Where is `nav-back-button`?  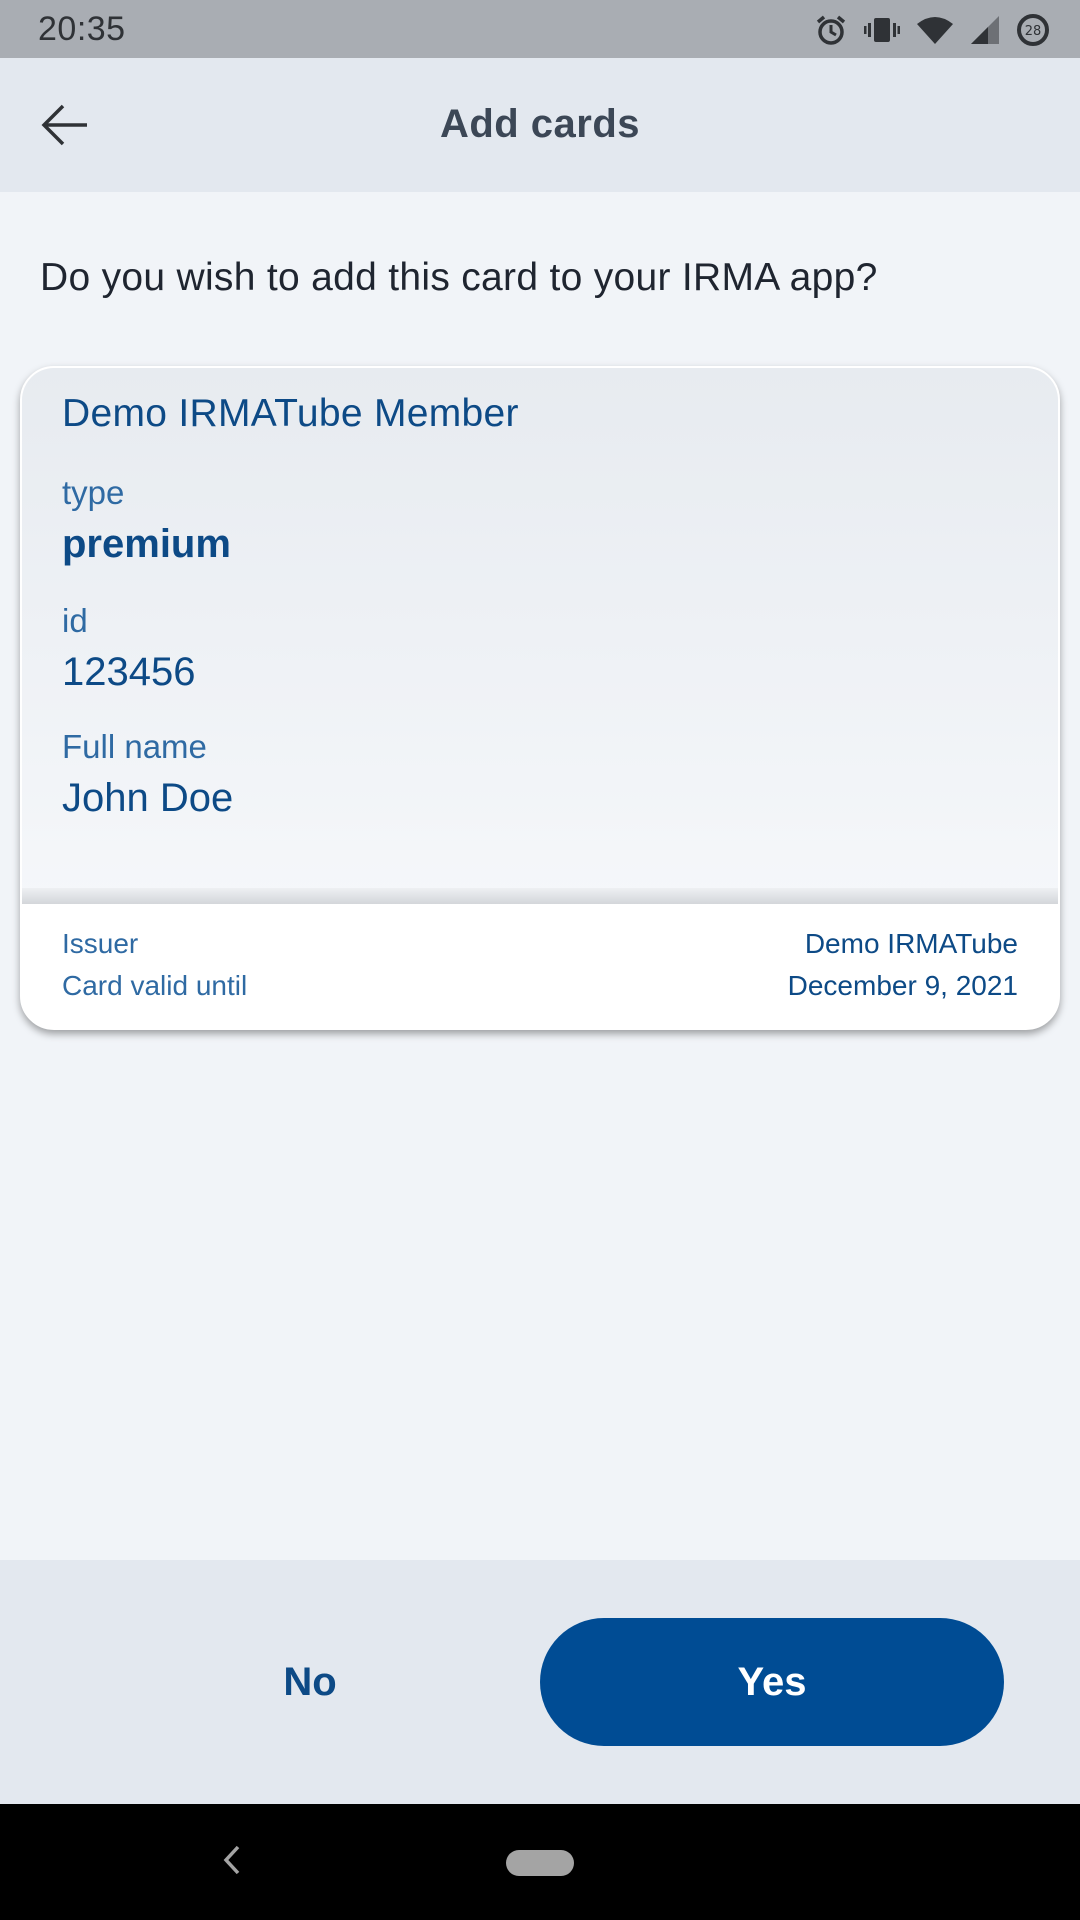 nav-back-button is located at coordinates (232, 1862).